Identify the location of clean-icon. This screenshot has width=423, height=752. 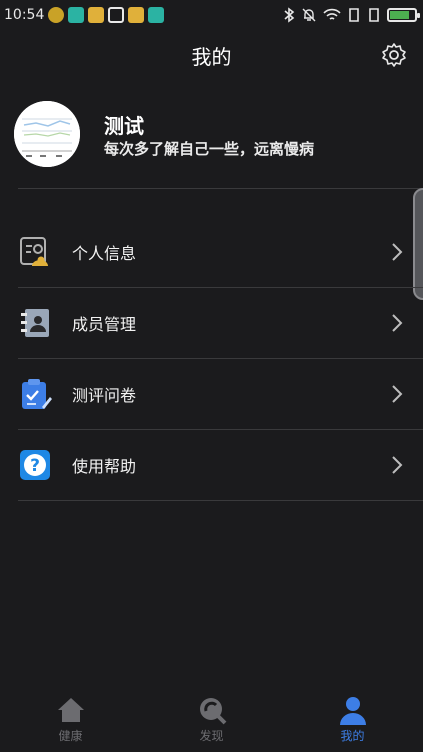
(116, 15).